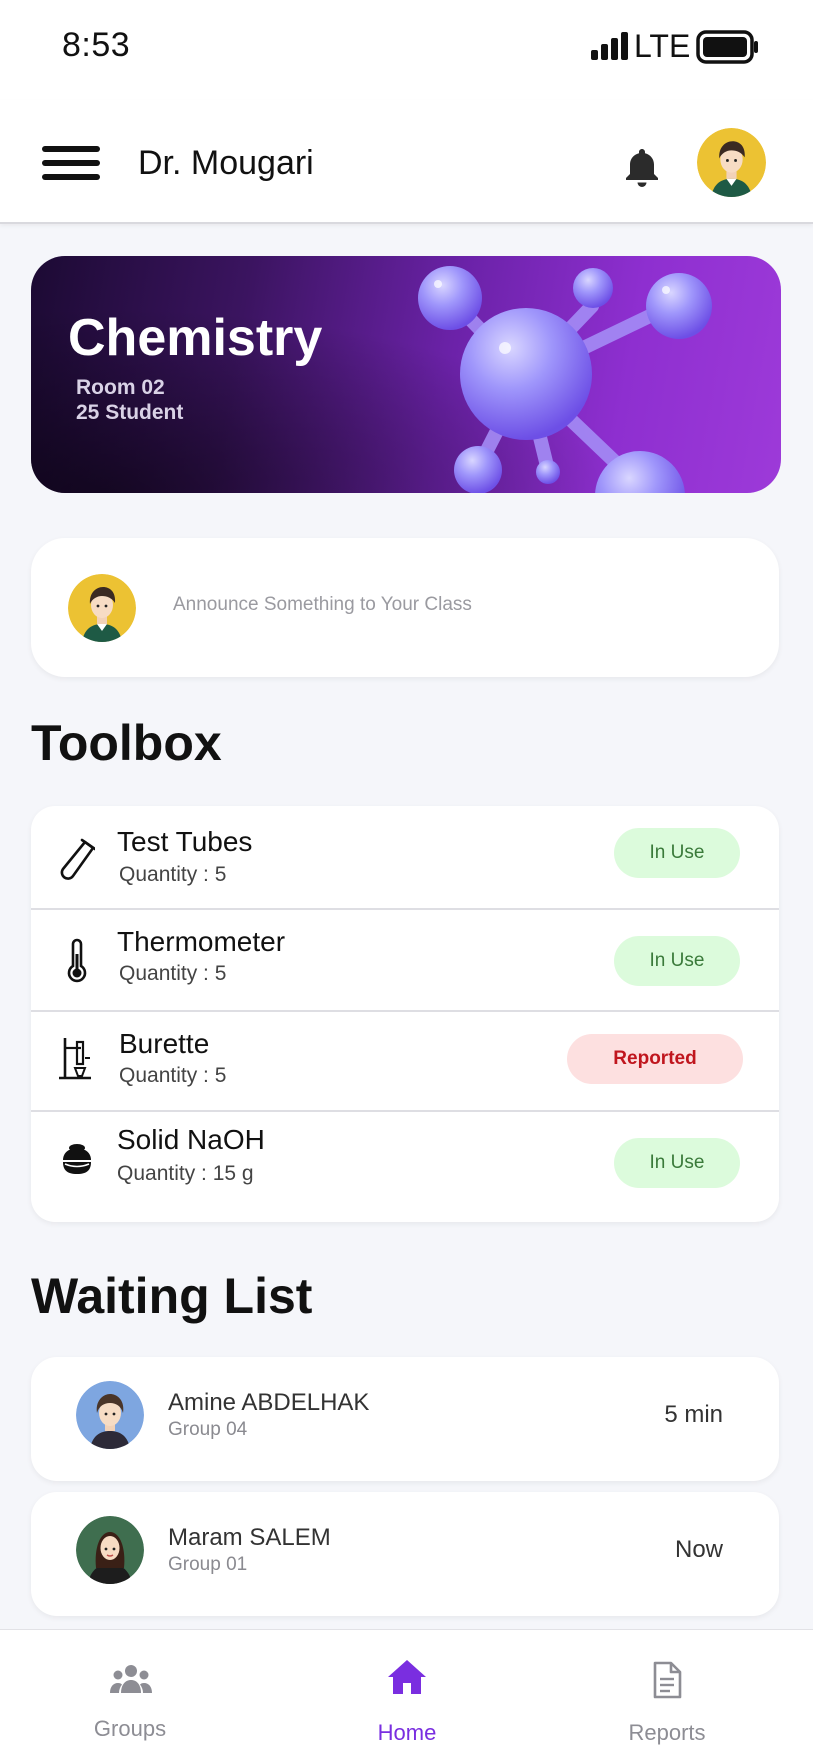 This screenshot has height=1760, width=813. What do you see at coordinates (269, 1402) in the screenshot?
I see `student-name: Amine ABDELHAK` at bounding box center [269, 1402].